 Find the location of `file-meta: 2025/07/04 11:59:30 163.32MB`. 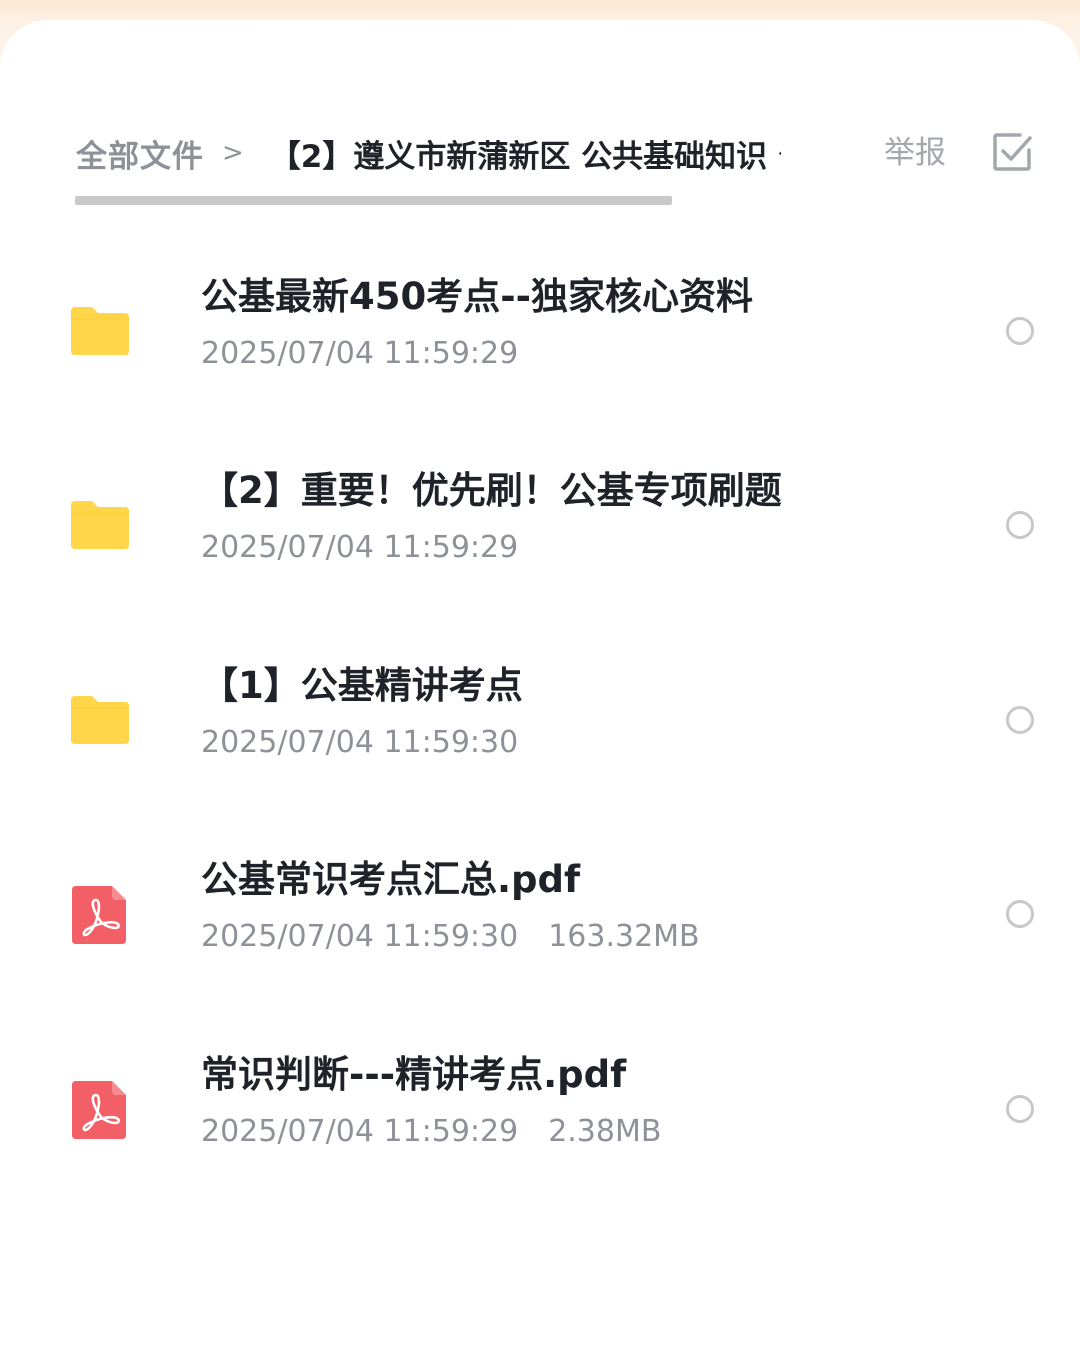

file-meta: 2025/07/04 11:59:30 163.32MB is located at coordinates (450, 937).